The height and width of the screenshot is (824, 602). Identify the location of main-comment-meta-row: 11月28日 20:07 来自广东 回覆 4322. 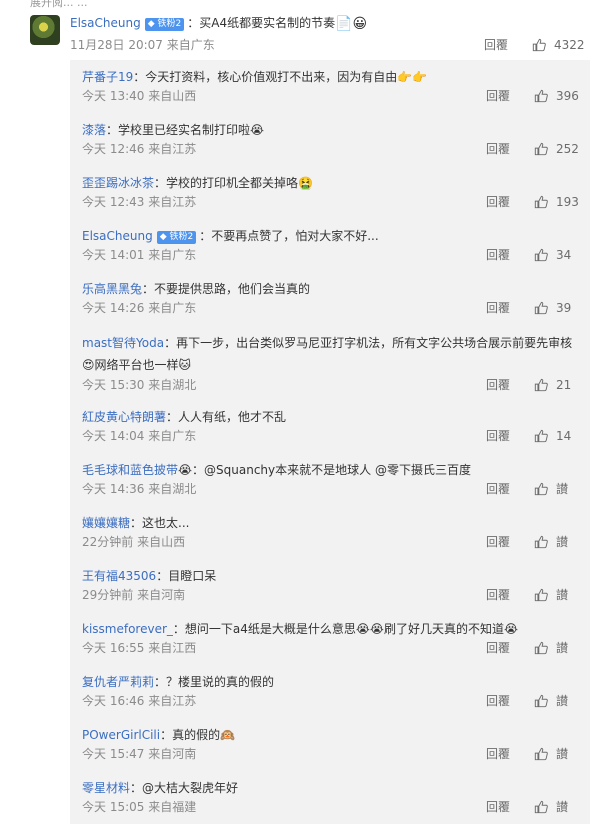
(330, 45).